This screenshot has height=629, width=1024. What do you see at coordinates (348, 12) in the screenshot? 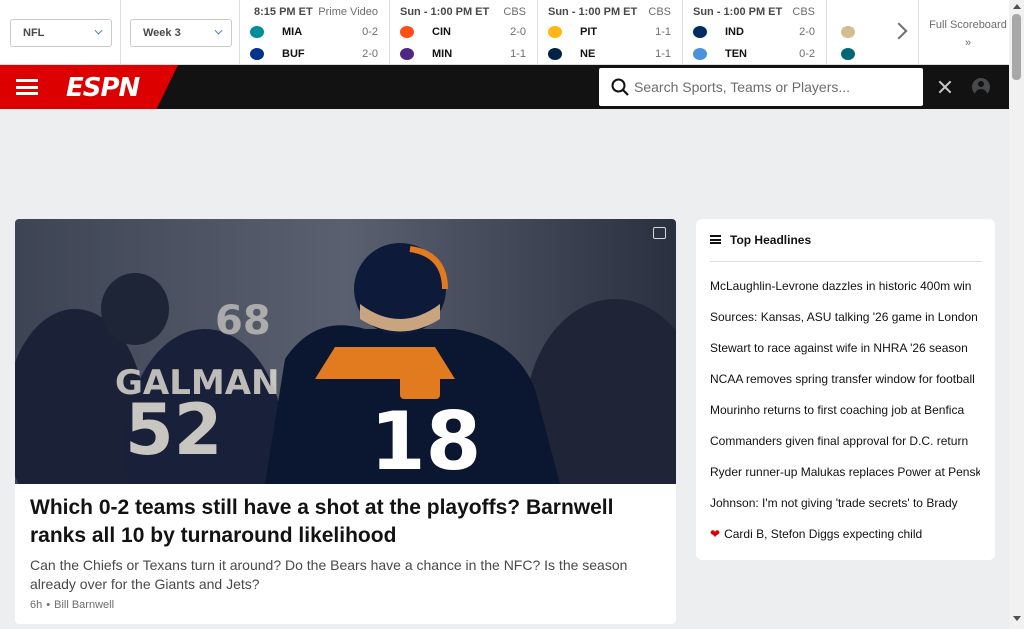
I see `game-network: Prime Video` at bounding box center [348, 12].